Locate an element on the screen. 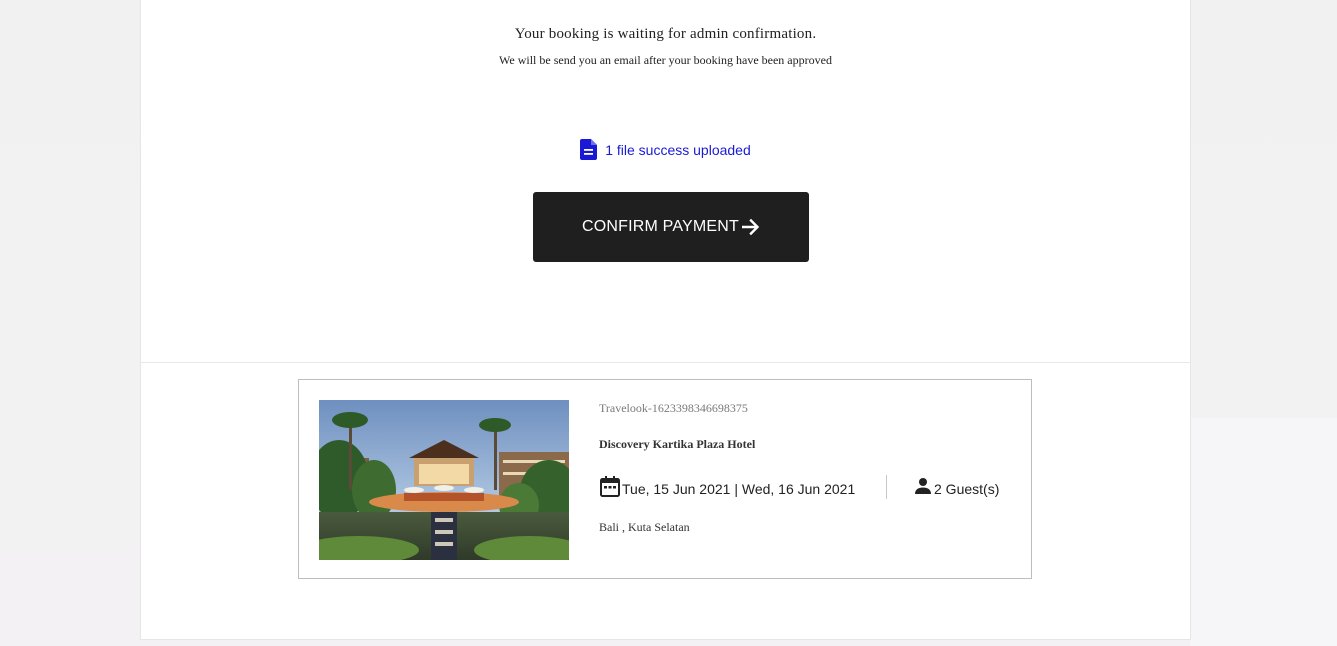  calendar-icon is located at coordinates (610, 489).